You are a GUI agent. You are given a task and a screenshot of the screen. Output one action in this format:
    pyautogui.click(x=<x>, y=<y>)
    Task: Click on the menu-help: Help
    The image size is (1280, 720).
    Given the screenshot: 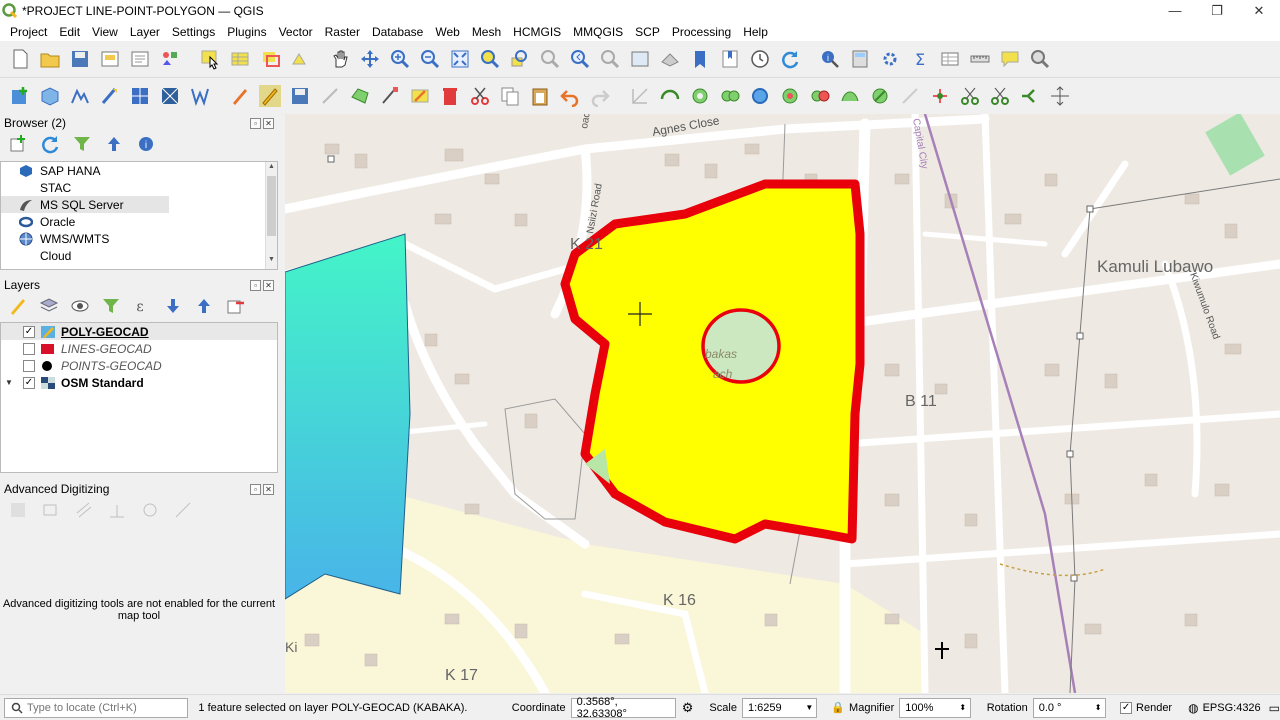 What is the action you would take?
    pyautogui.click(x=755, y=32)
    